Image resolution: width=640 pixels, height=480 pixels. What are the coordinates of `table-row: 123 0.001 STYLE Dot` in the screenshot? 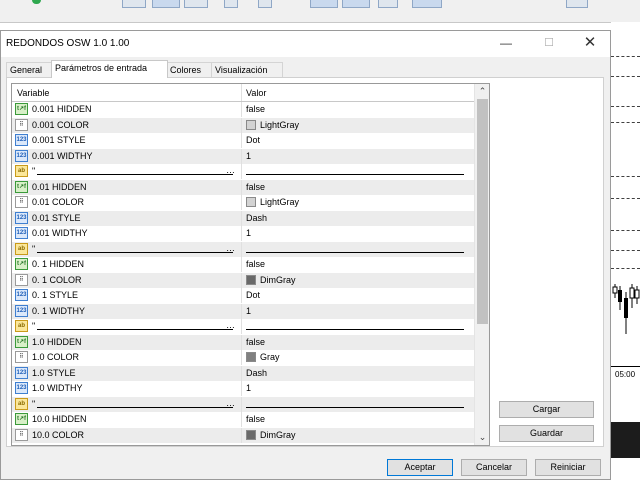 It's located at (243, 141).